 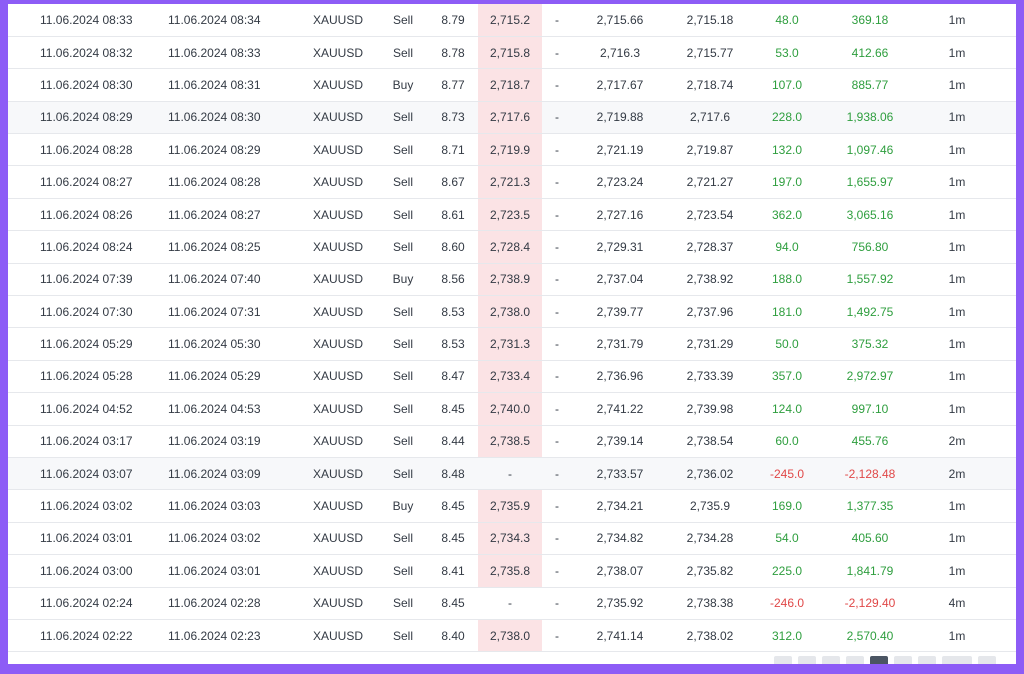 I want to click on take-profit-cell: 2,738.0, so click(x=510, y=311).